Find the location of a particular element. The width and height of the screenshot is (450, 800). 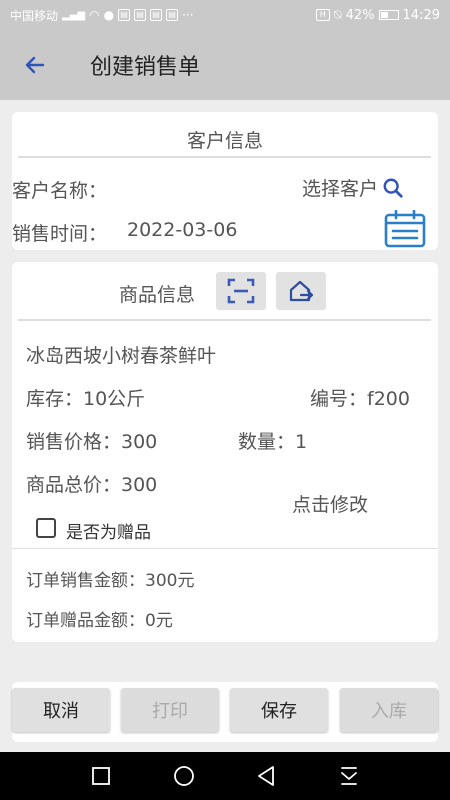

gift-checkbox-label: 是否为赠品 is located at coordinates (108, 533).